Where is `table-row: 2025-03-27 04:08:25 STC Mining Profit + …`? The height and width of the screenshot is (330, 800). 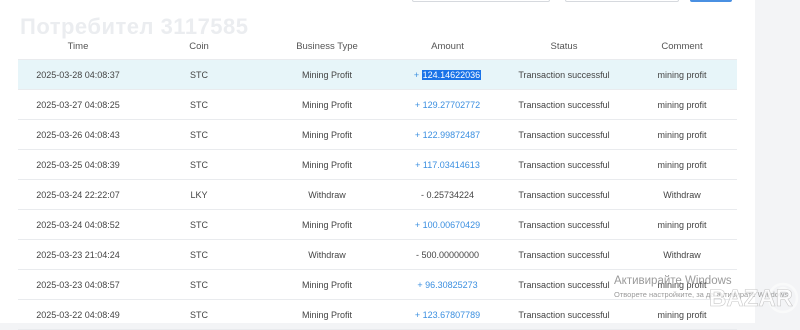
table-row: 2025-03-27 04:08:25 STC Mining Profit + … is located at coordinates (377, 105).